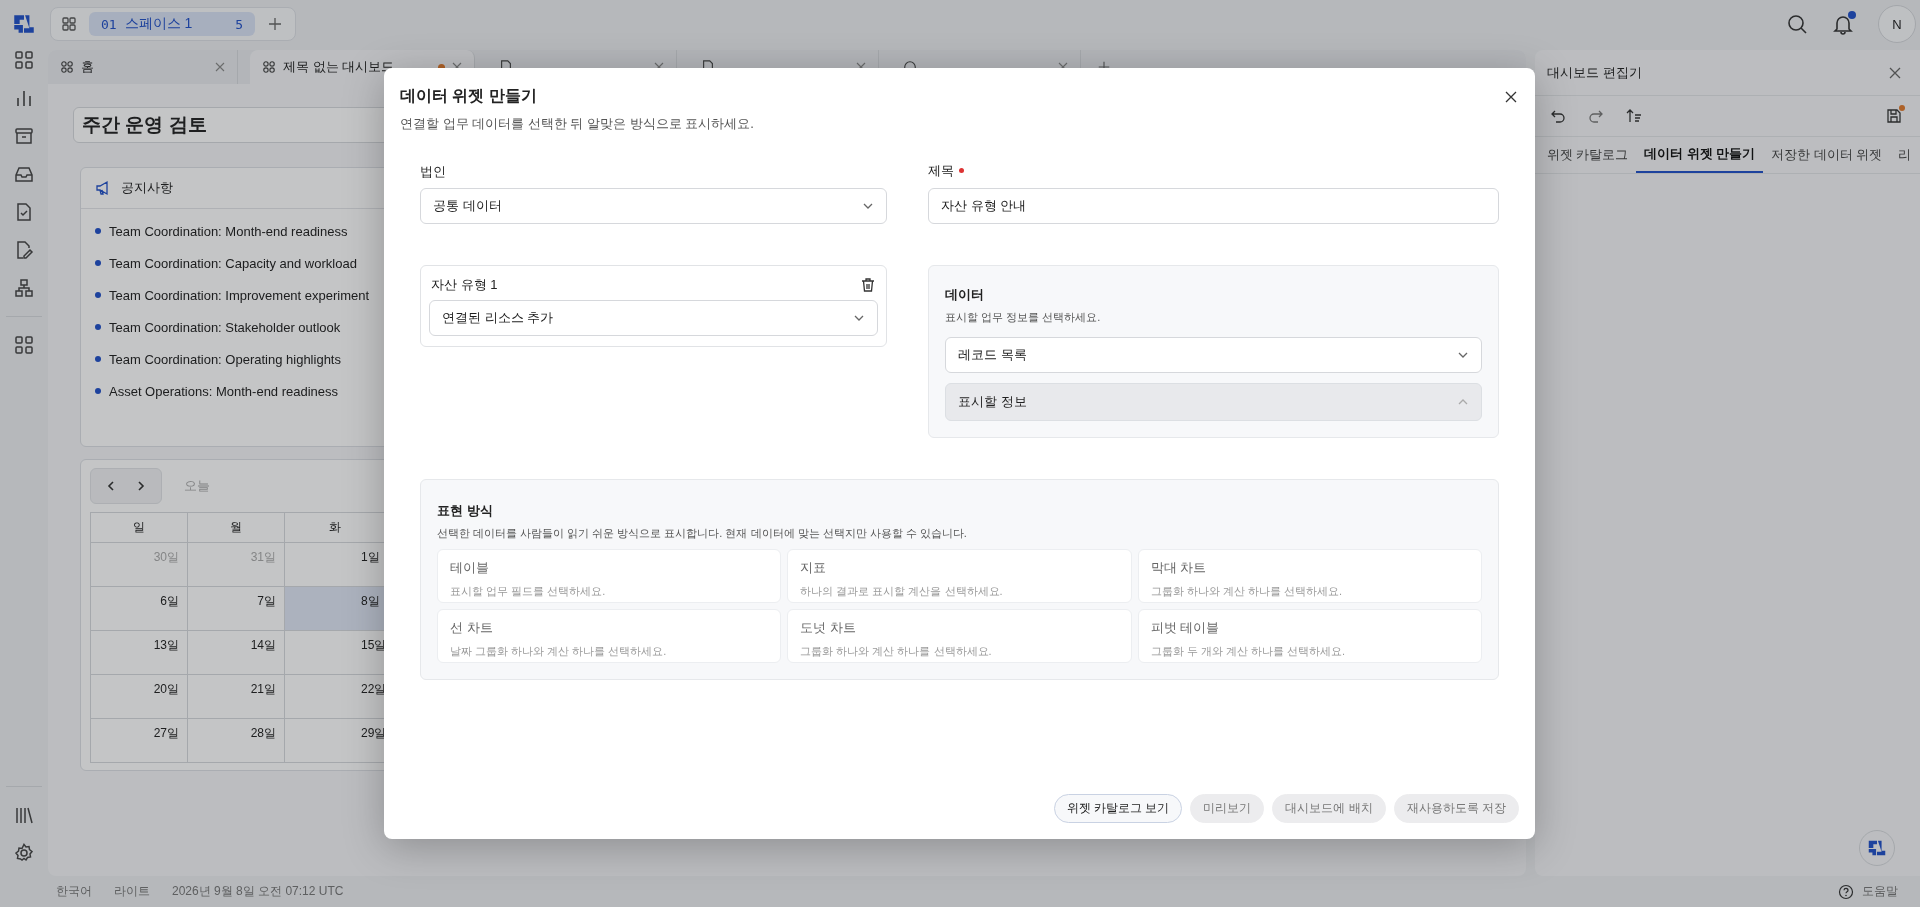 The width and height of the screenshot is (1920, 907). Describe the element at coordinates (470, 568) in the screenshot. I see `option-name: 테이블` at that location.